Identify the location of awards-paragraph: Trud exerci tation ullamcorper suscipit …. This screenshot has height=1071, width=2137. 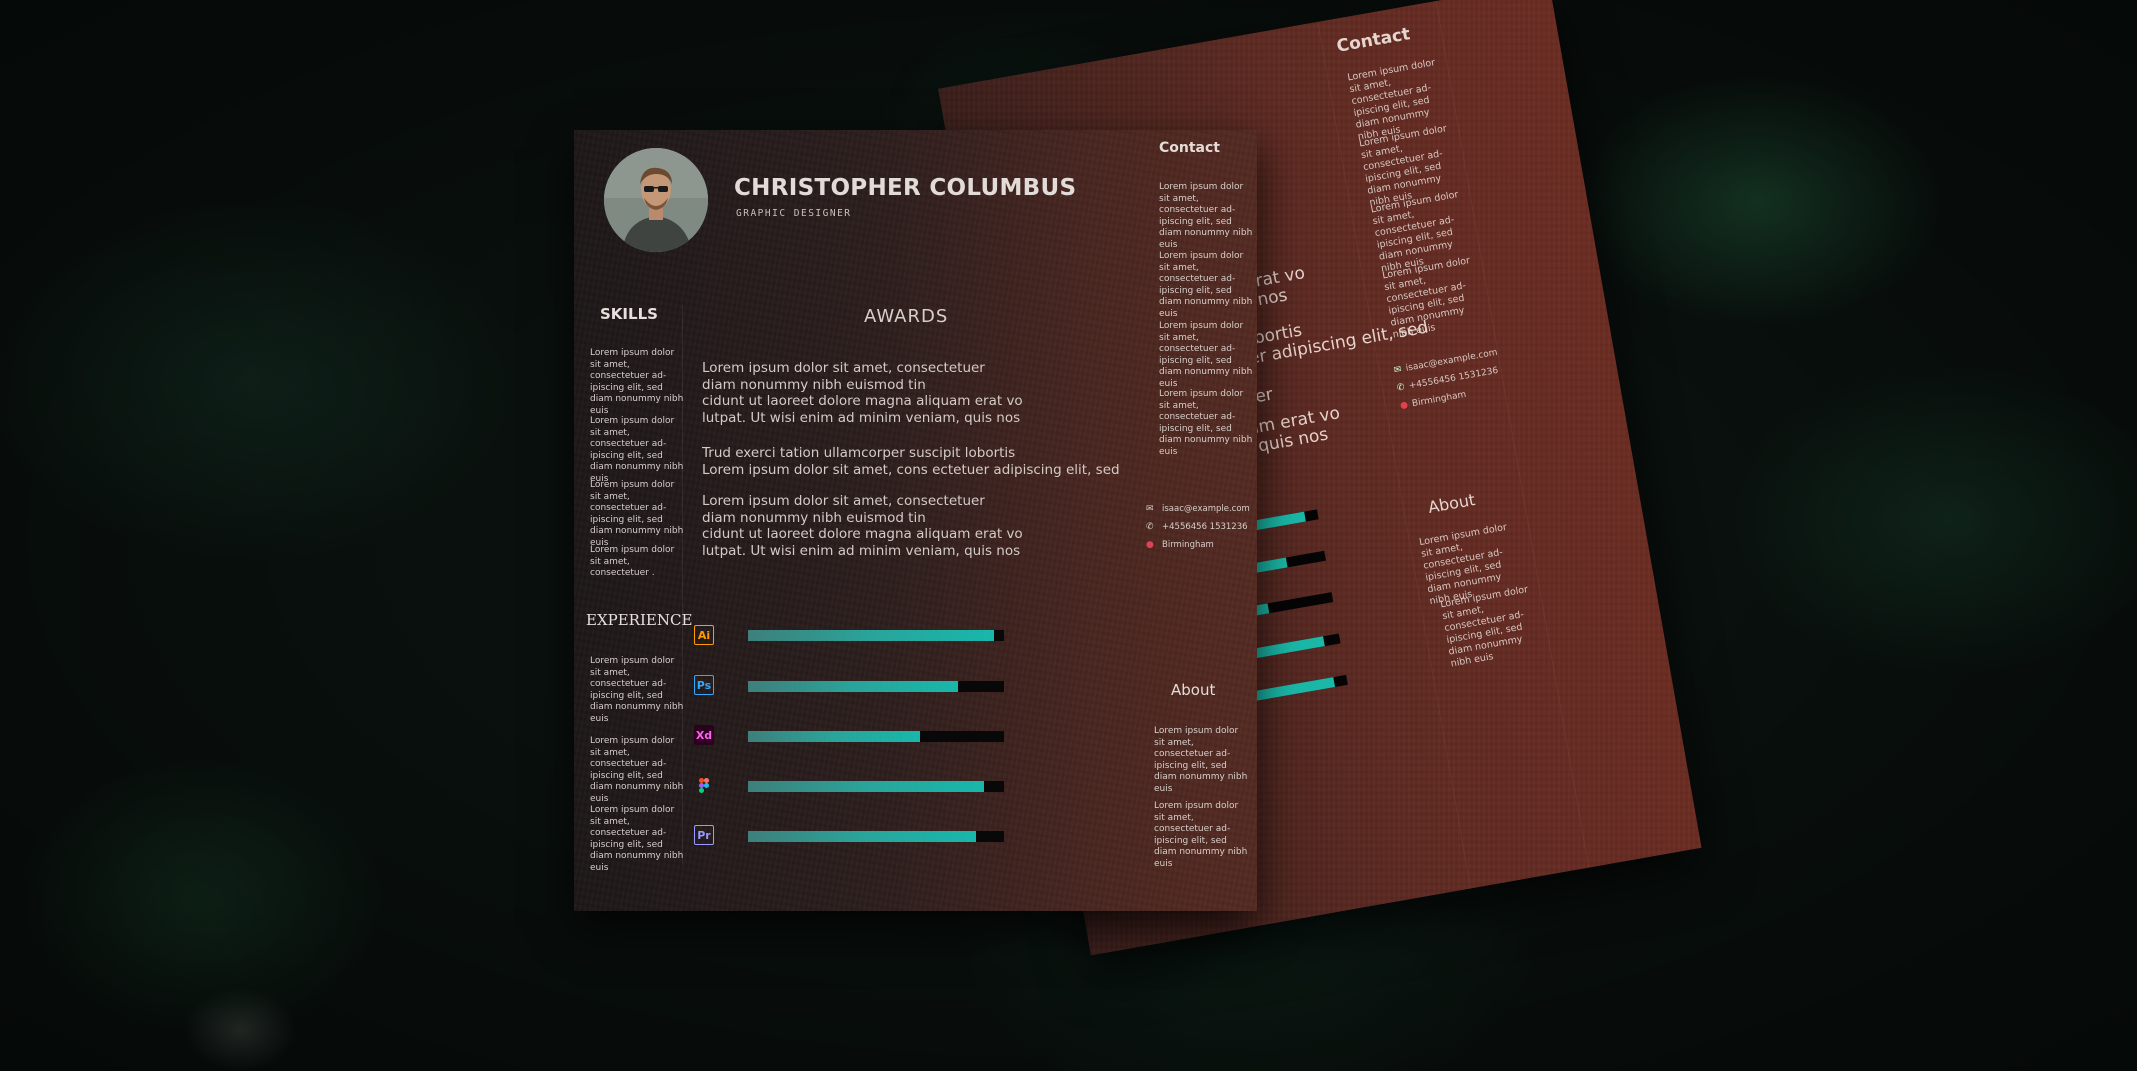
(911, 461).